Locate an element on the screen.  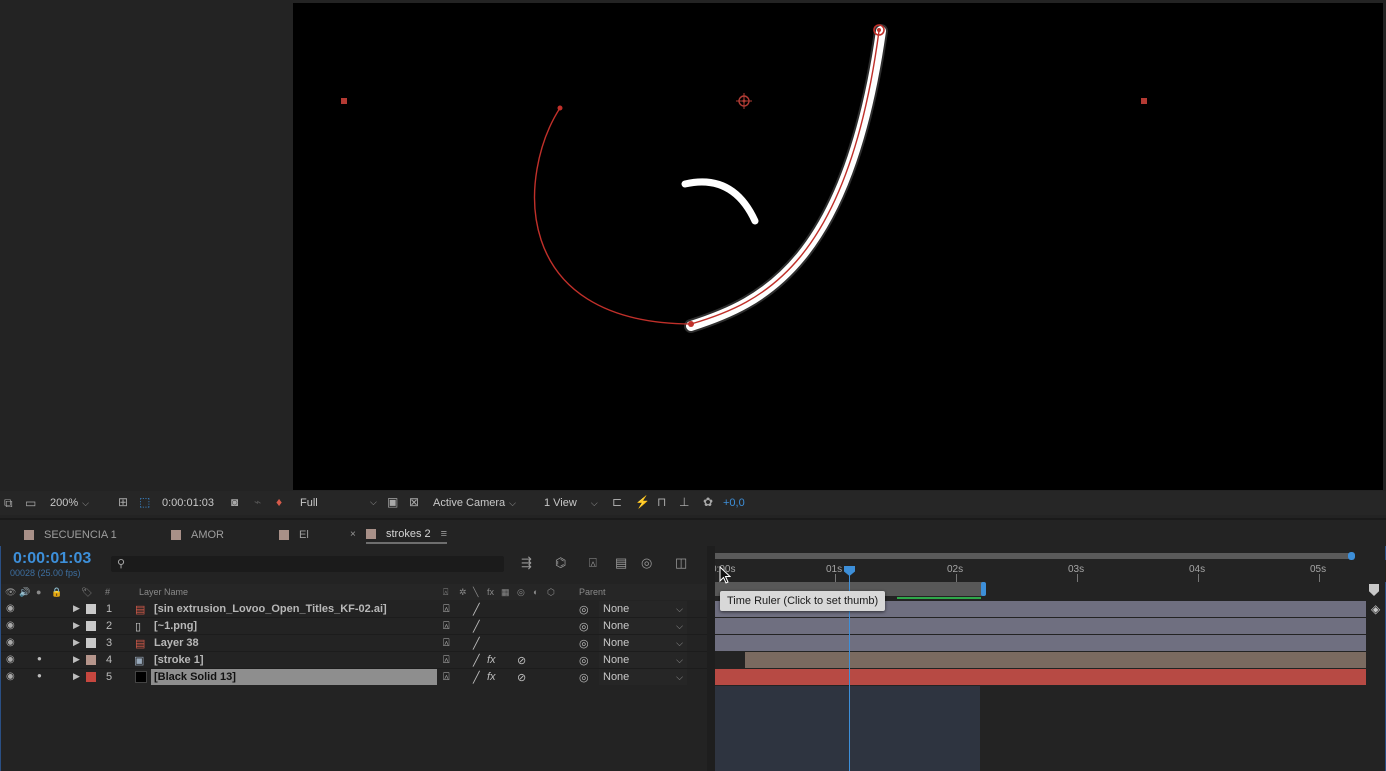
grid-icon: ⊞ is located at coordinates (123, 502).